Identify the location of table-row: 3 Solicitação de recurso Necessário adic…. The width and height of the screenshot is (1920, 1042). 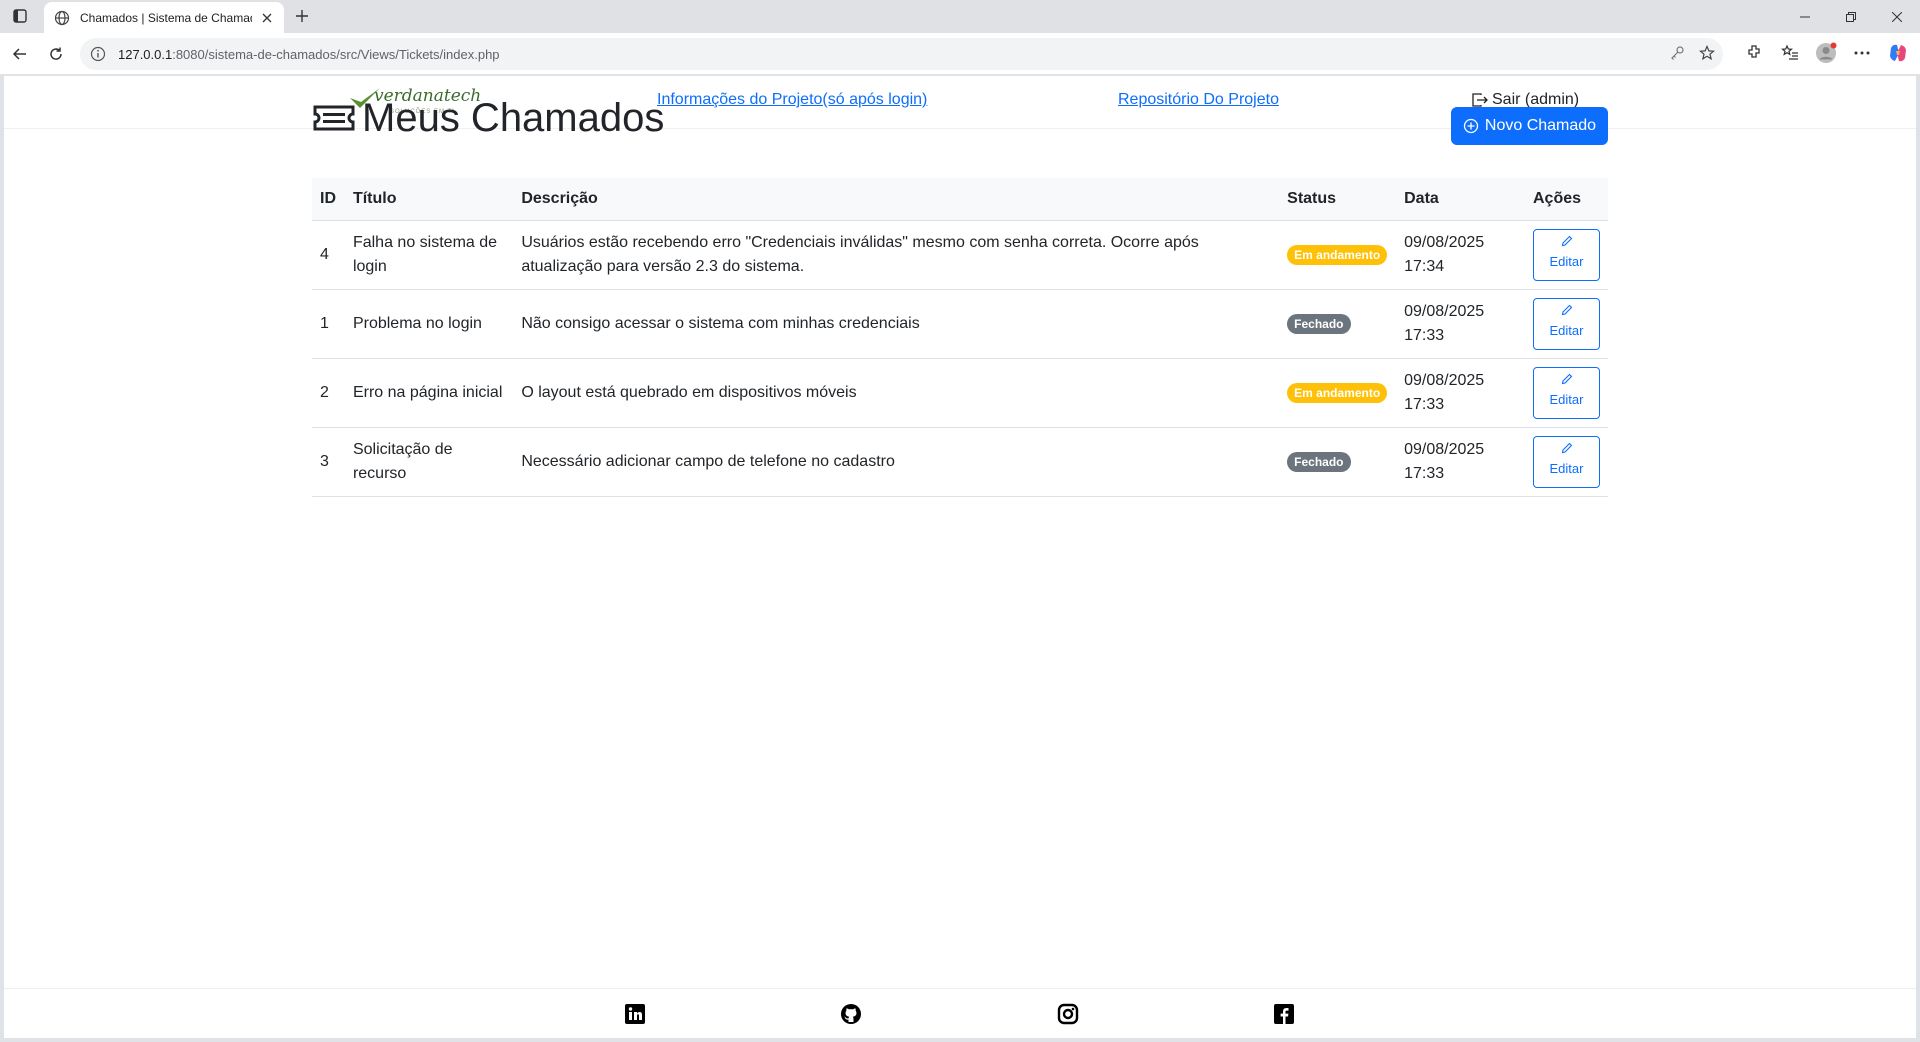
(960, 462).